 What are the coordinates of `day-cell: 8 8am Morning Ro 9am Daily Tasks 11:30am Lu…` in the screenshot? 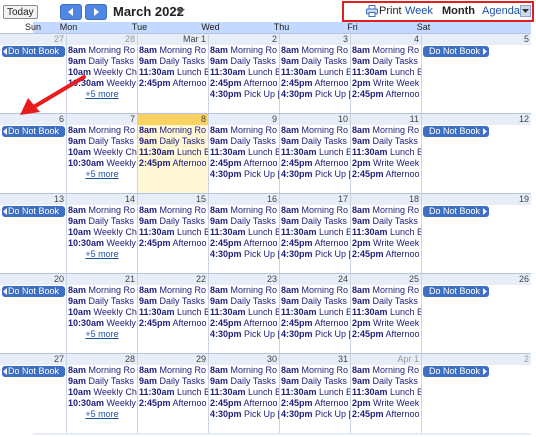 It's located at (172, 153).